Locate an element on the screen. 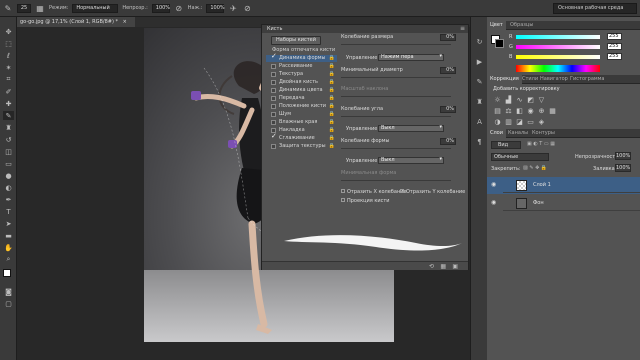 This screenshot has height=360, width=640. channel-r-value: 255 is located at coordinates (614, 36).